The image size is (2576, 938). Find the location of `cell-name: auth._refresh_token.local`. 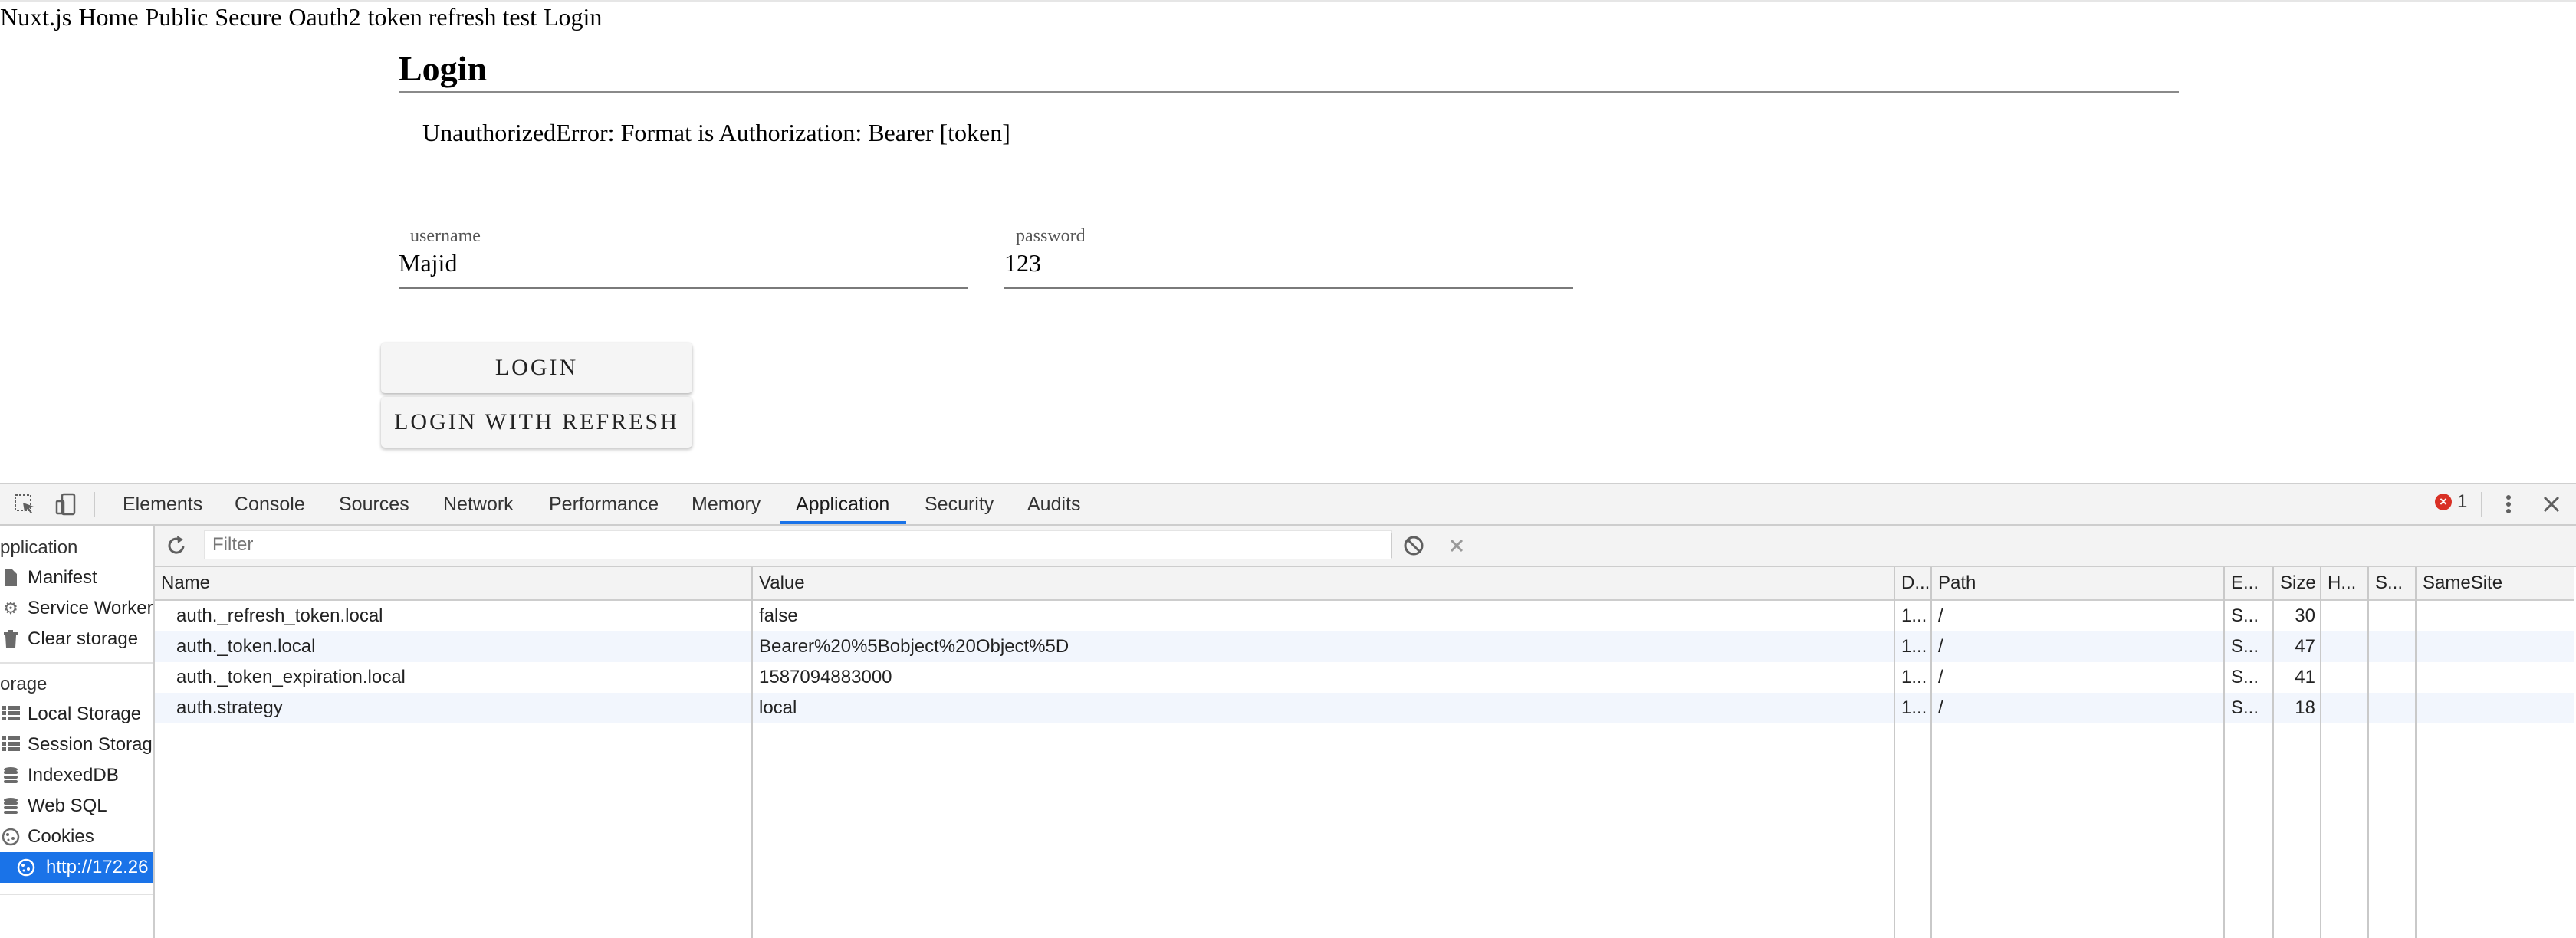

cell-name: auth._refresh_token.local is located at coordinates (280, 616).